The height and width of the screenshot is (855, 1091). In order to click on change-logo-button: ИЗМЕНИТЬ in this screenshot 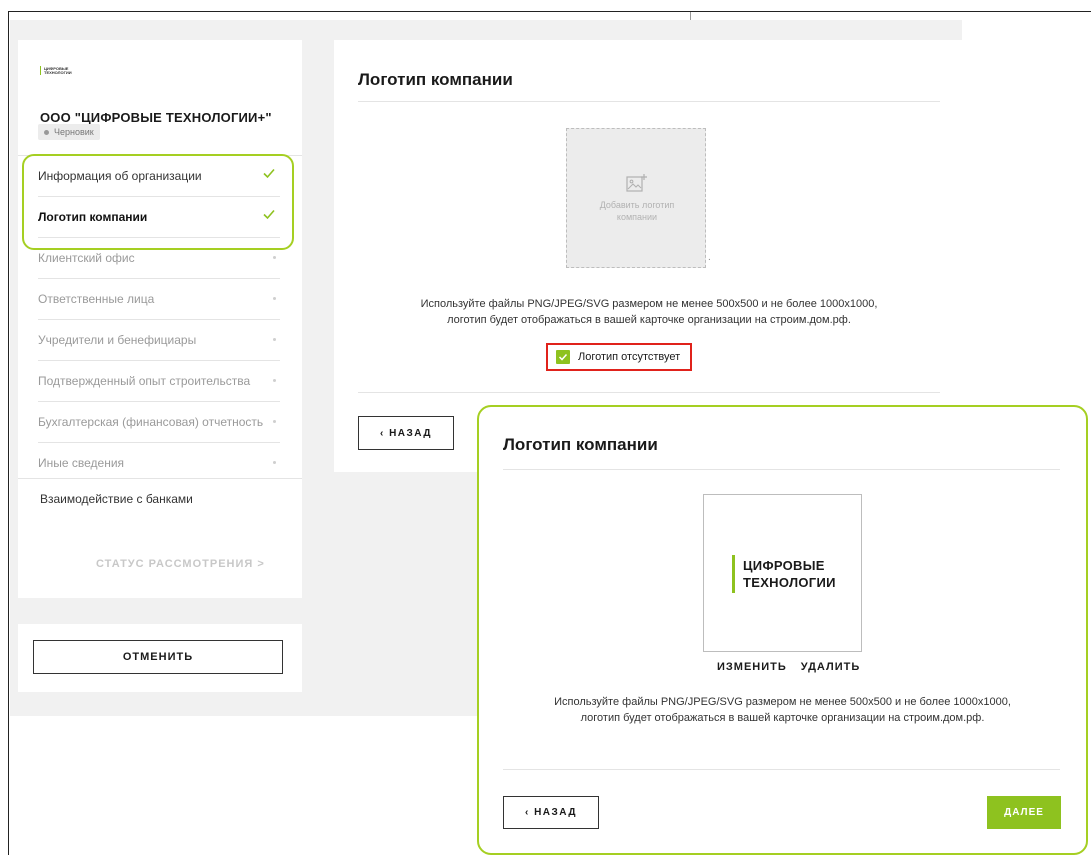, I will do `click(752, 667)`.